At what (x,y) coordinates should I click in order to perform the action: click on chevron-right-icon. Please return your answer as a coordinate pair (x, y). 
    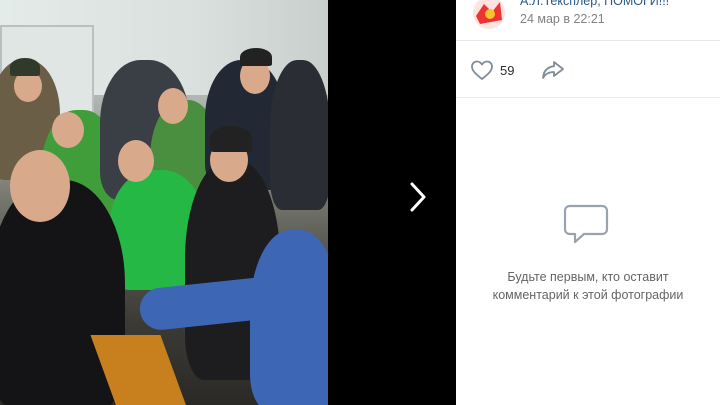
    Looking at the image, I should click on (418, 197).